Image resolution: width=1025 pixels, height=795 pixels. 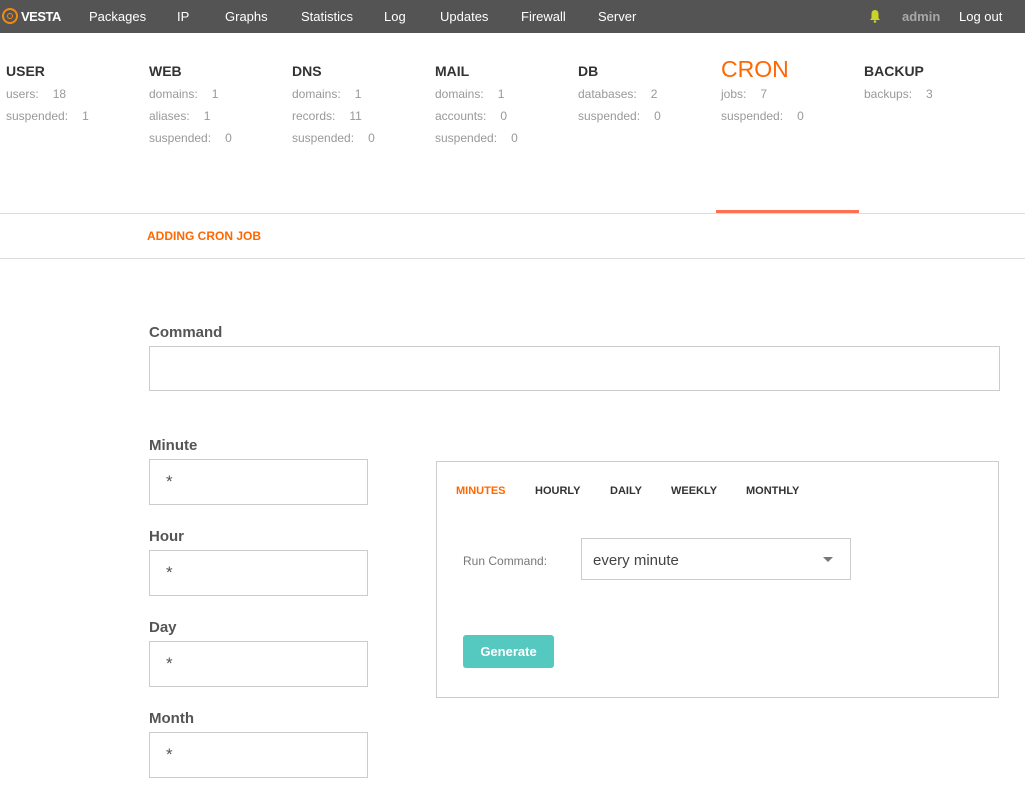 What do you see at coordinates (508, 651) in the screenshot?
I see `generate-button: Generate` at bounding box center [508, 651].